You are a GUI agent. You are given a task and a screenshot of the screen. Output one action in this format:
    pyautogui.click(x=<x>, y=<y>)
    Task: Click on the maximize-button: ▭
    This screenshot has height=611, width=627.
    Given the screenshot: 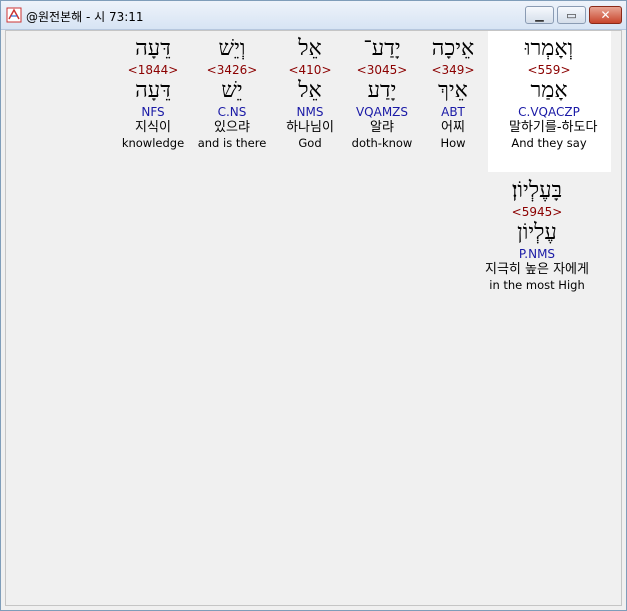 What is the action you would take?
    pyautogui.click(x=571, y=15)
    